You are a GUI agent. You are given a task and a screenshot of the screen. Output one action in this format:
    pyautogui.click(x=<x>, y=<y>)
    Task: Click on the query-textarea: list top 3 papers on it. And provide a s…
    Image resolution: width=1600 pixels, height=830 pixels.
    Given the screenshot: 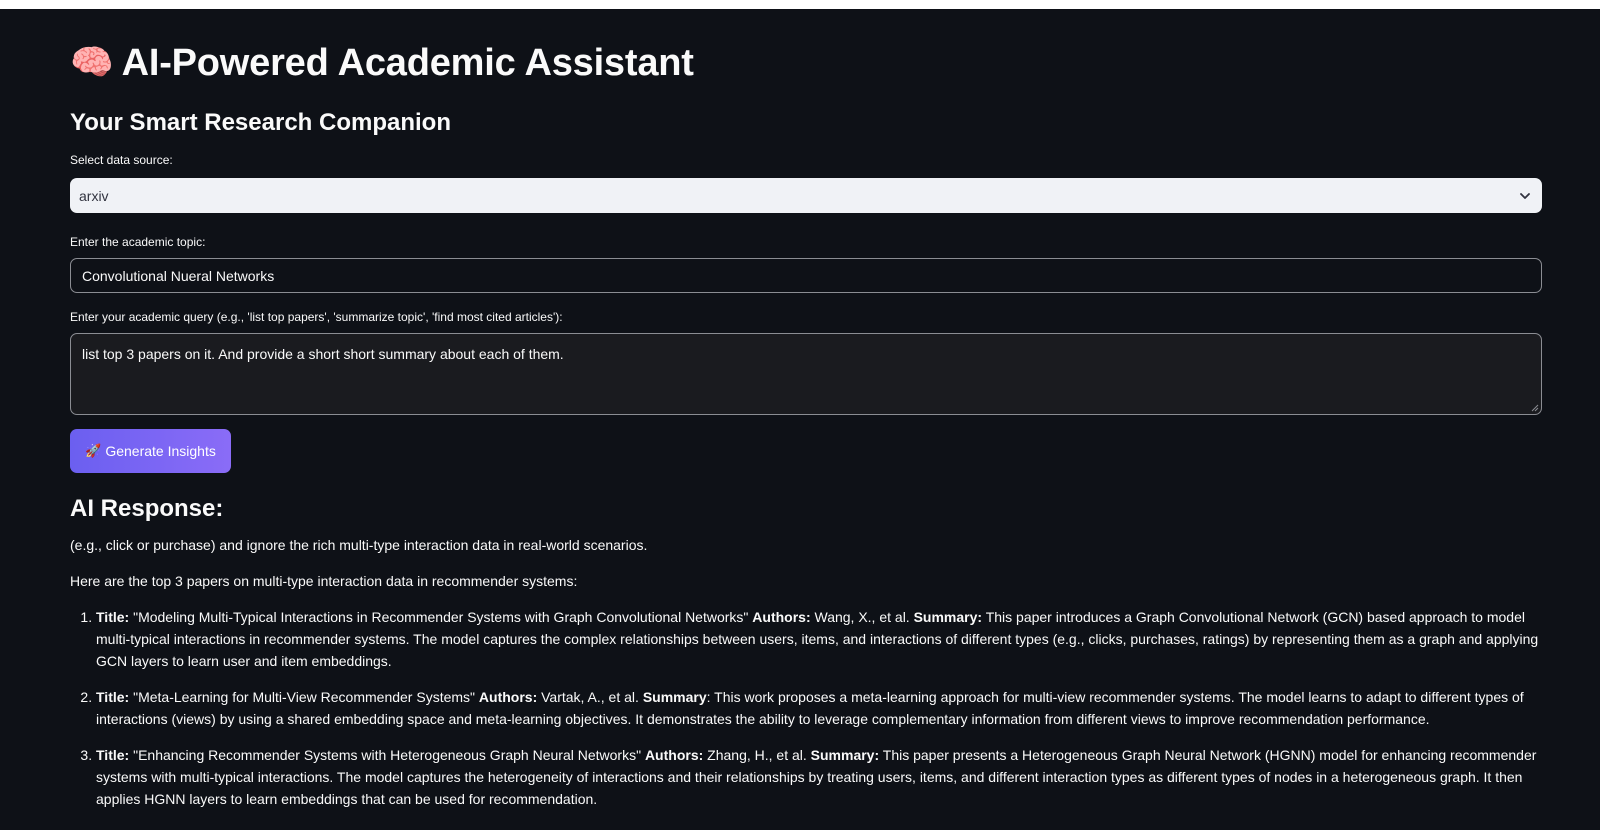 What is the action you would take?
    pyautogui.click(x=806, y=374)
    